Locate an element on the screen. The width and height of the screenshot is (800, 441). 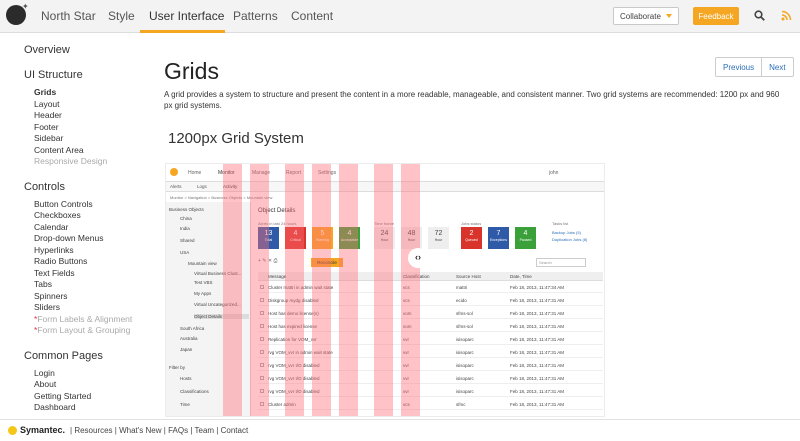
sidebar-item-form-labels: *Form Labels & Alignment is located at coordinates (89, 320).